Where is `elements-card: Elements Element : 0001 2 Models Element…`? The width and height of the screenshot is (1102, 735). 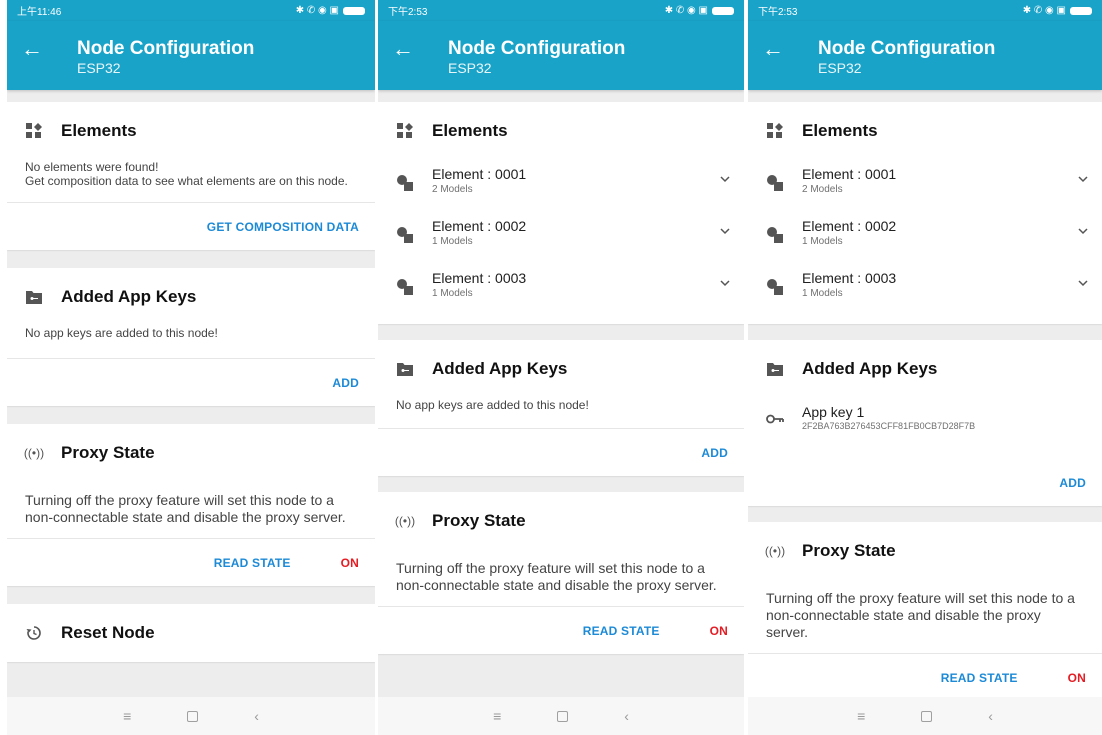
elements-card: Elements Element : 0001 2 Models Element… is located at coordinates (561, 213).